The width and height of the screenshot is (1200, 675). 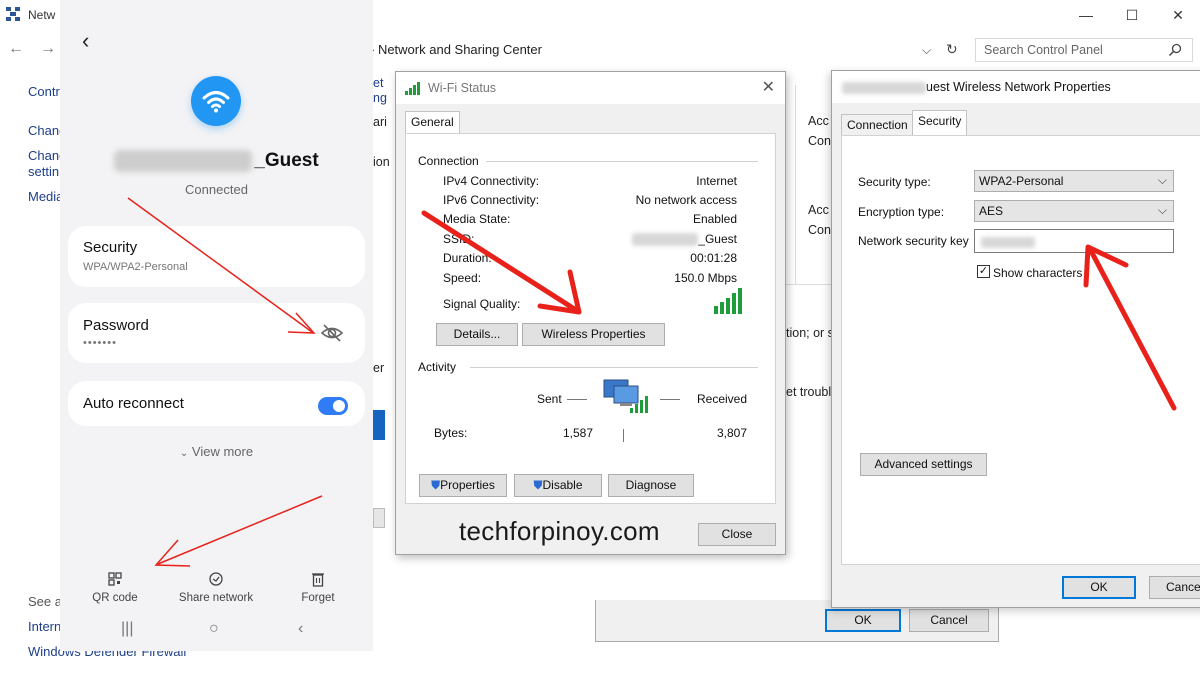 I want to click on background-cancel-button: Cancel, so click(x=949, y=620).